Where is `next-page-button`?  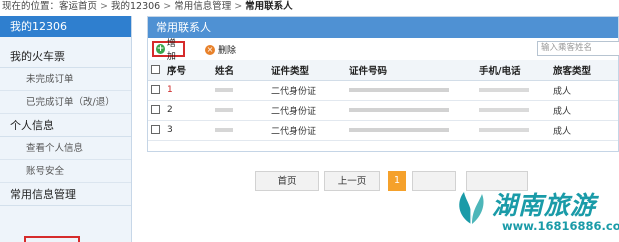
next-page-button is located at coordinates (434, 181).